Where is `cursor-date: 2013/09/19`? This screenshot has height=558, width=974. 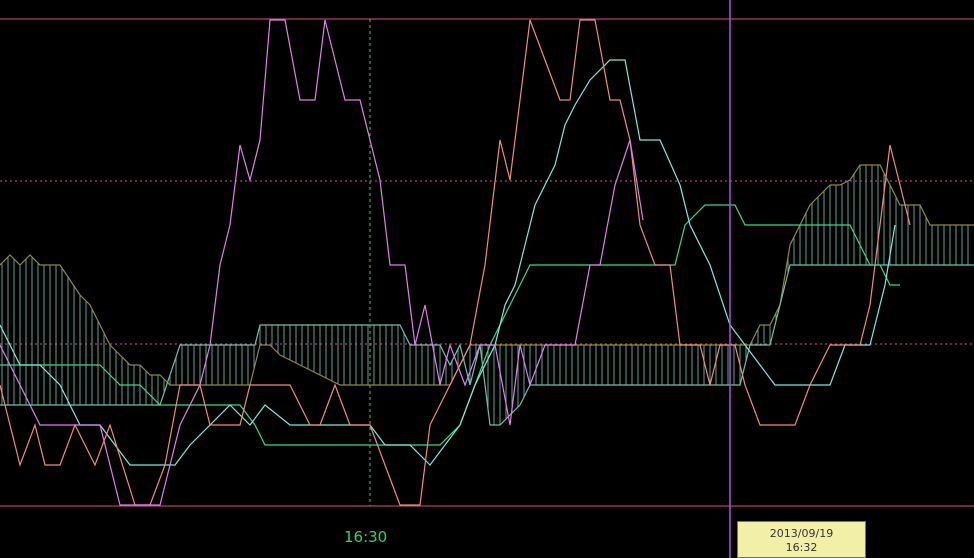
cursor-date: 2013/09/19 is located at coordinates (801, 533).